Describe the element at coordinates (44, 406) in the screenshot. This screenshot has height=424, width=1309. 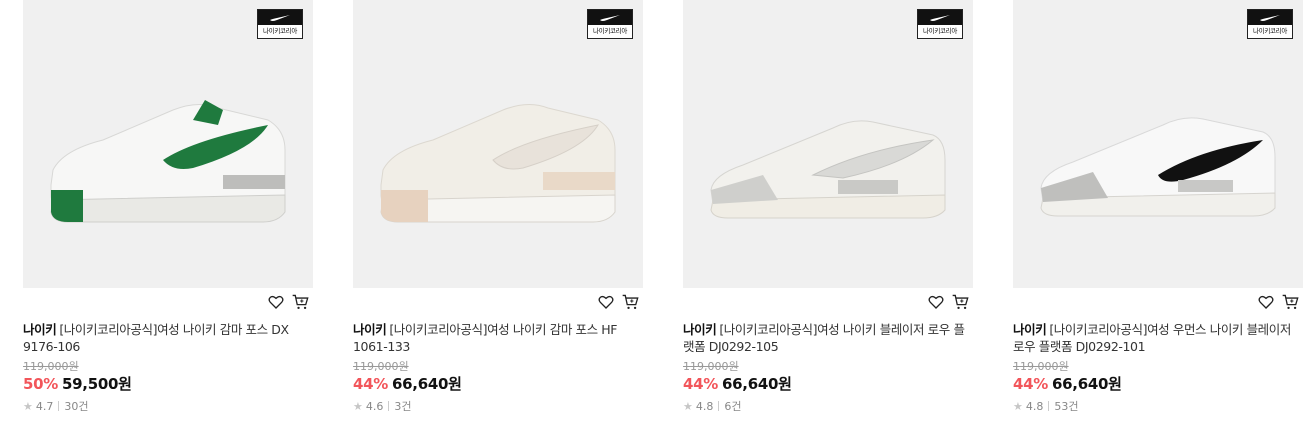
I see `rating-value: 4.7` at that location.